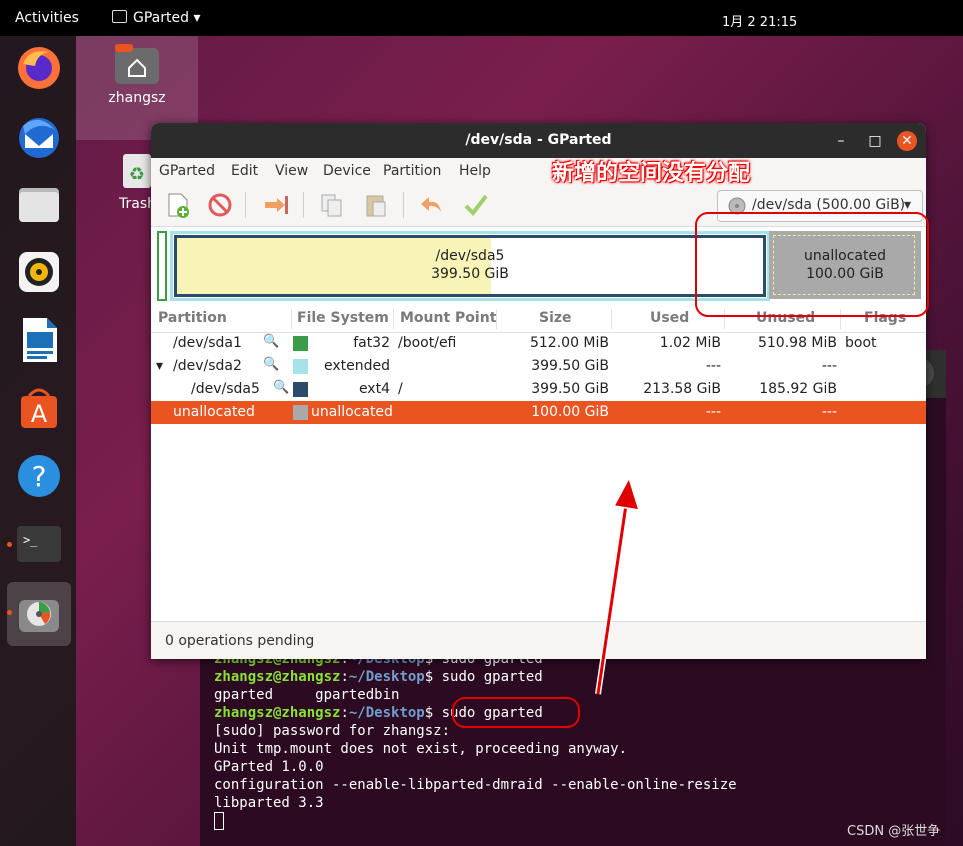  I want to click on close-icon: ✕, so click(907, 141).